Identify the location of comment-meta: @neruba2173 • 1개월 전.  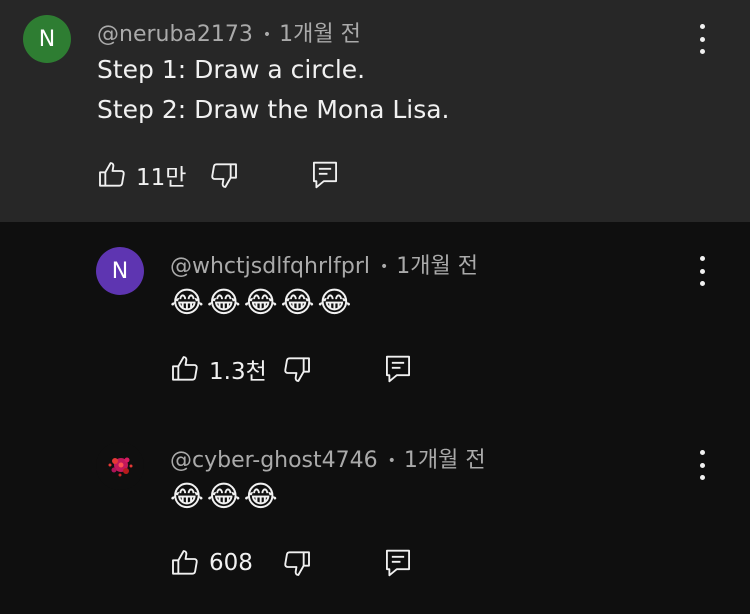
(229, 32).